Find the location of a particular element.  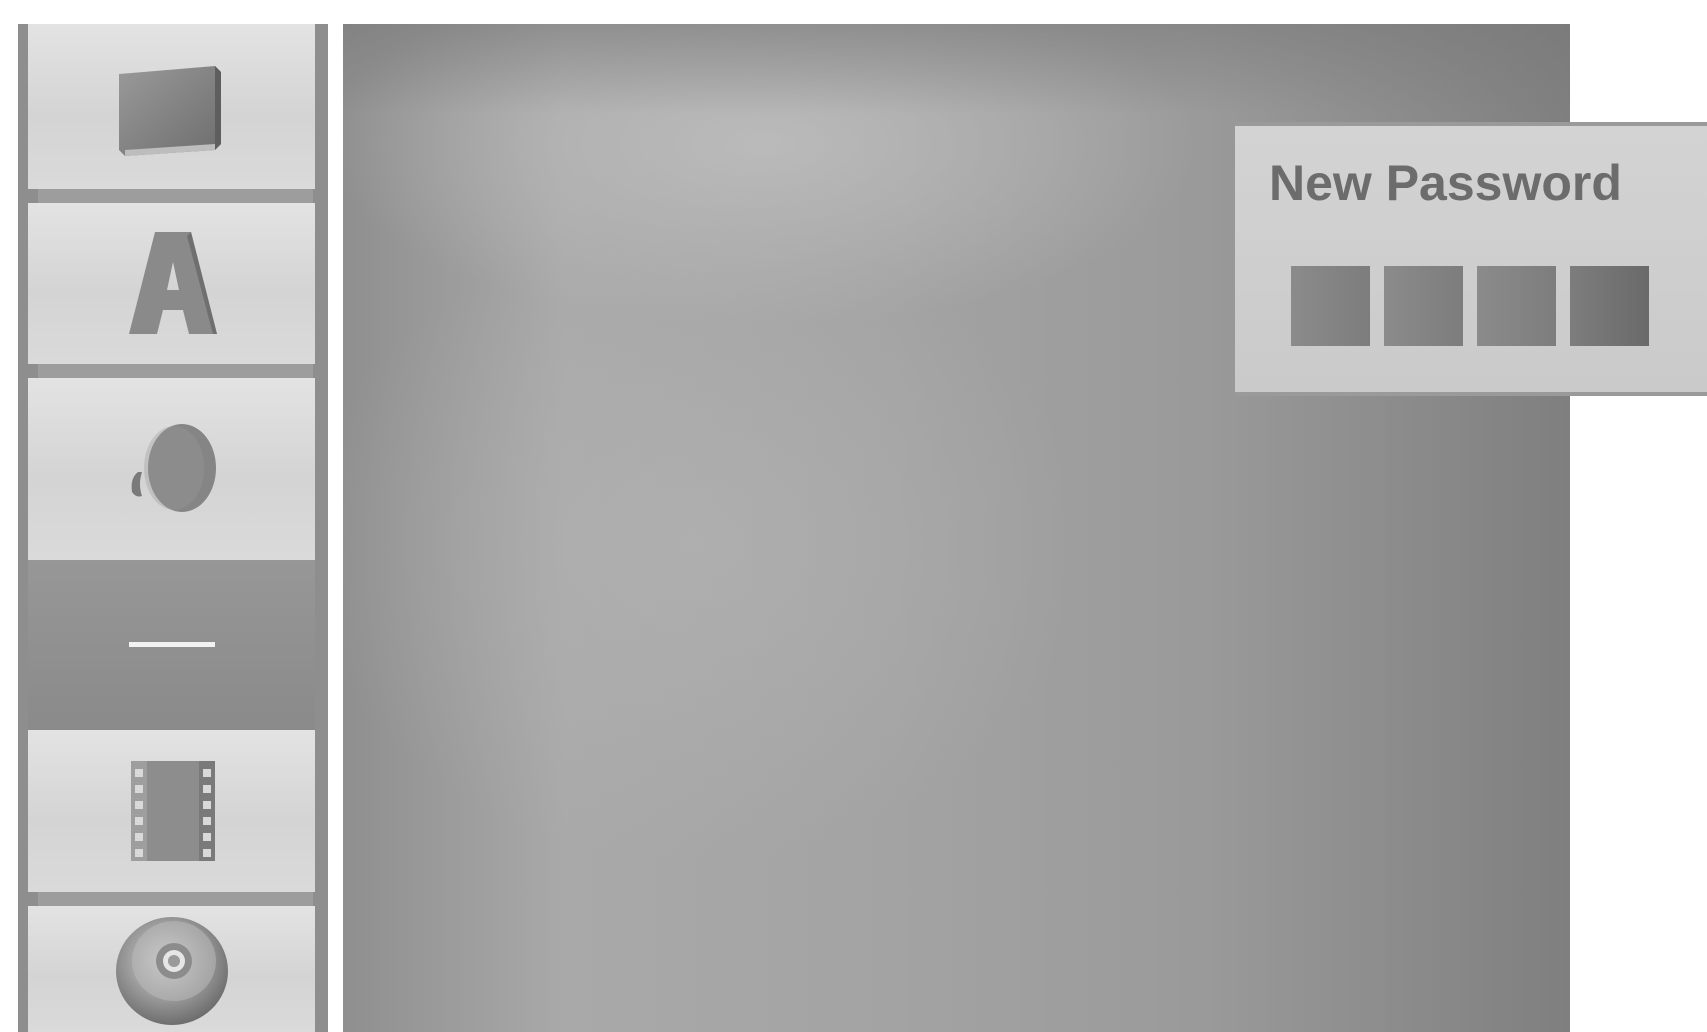

disc-tray-icon is located at coordinates (169, 110).